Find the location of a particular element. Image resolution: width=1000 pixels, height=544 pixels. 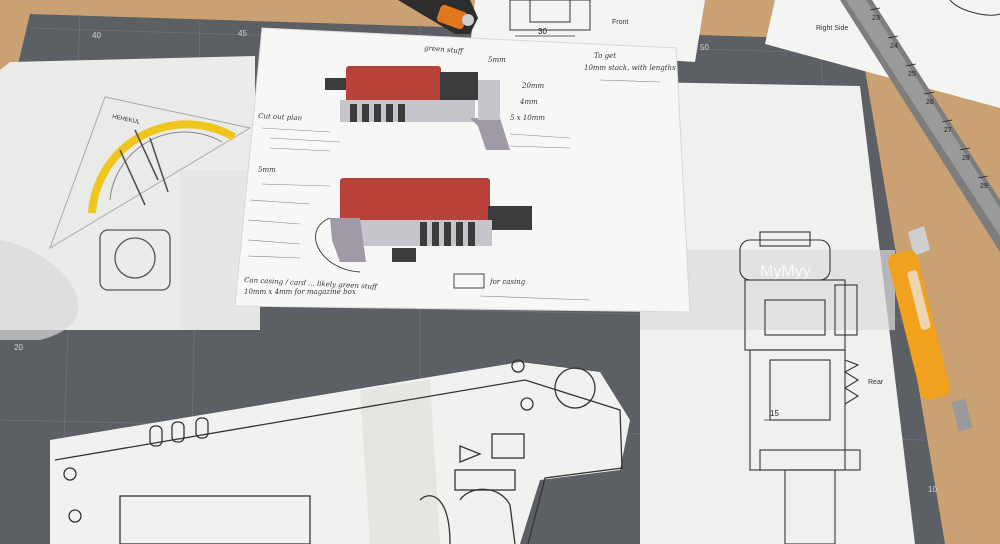

note: for casing is located at coordinates (507, 282).